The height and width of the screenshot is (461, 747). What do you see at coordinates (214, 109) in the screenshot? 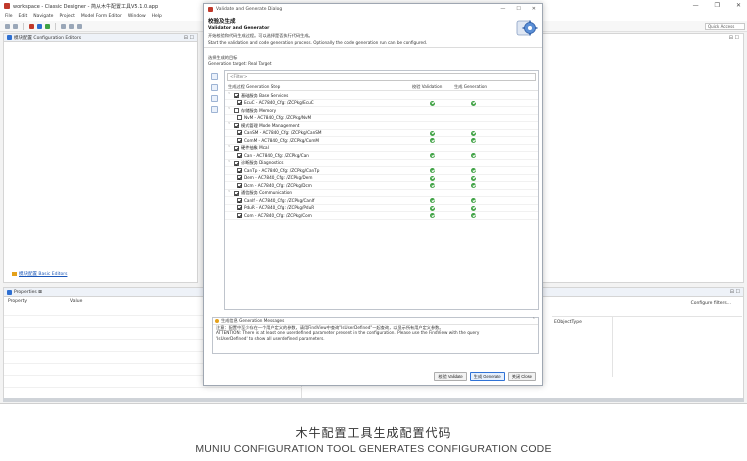
I see `deselect-all-icon` at bounding box center [214, 109].